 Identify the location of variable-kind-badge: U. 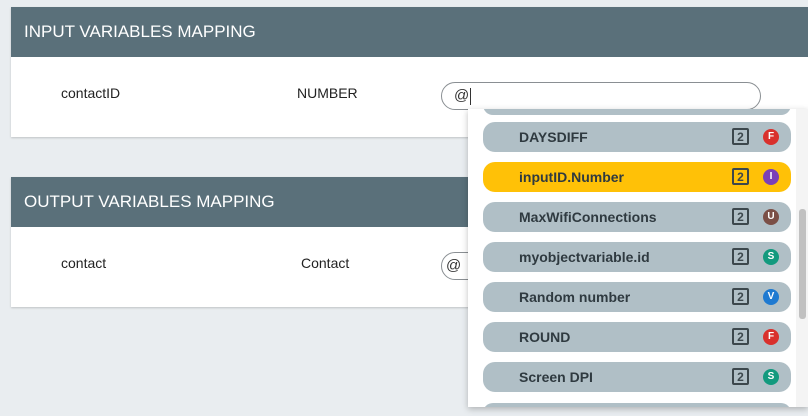
(771, 217).